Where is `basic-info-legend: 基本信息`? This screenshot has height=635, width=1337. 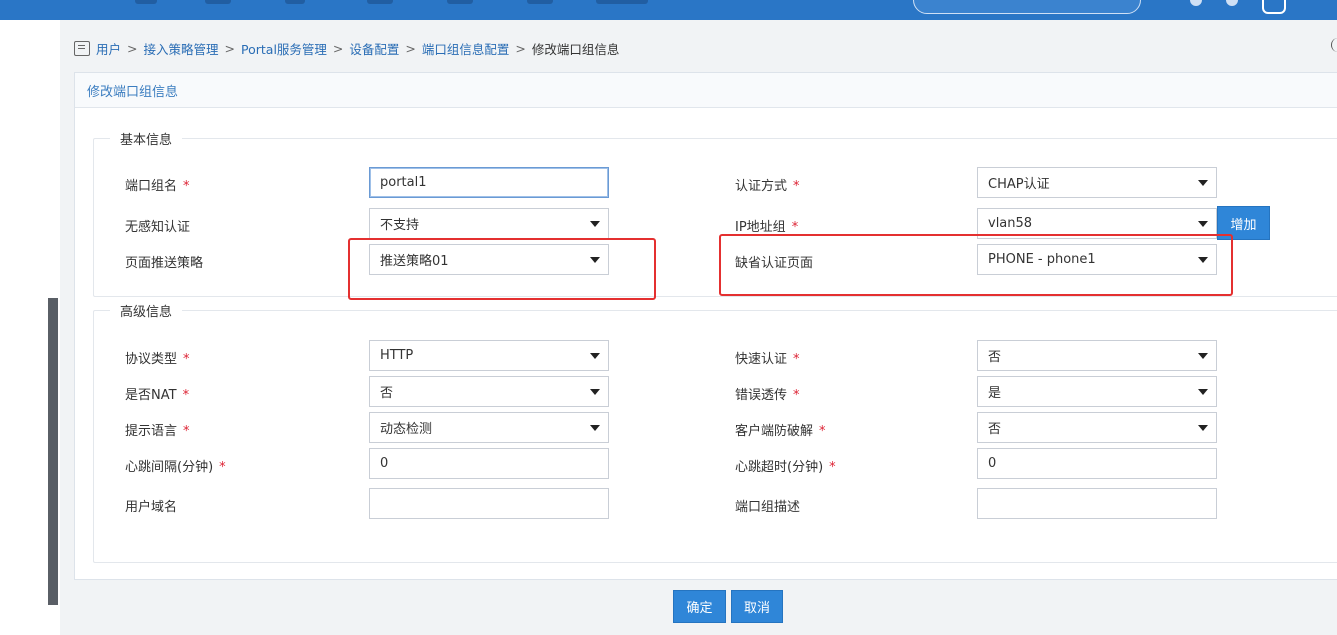 basic-info-legend: 基本信息 is located at coordinates (146, 140).